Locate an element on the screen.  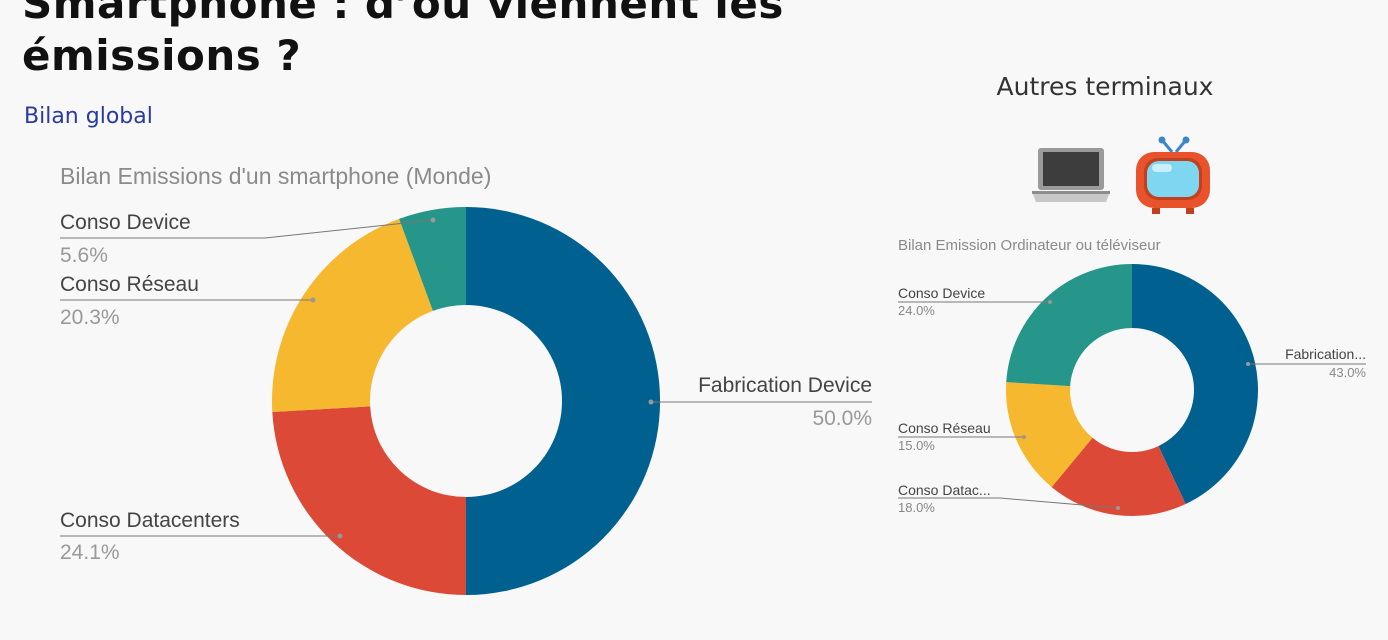
main-pct-reseau: 20.3% is located at coordinates (90, 317).